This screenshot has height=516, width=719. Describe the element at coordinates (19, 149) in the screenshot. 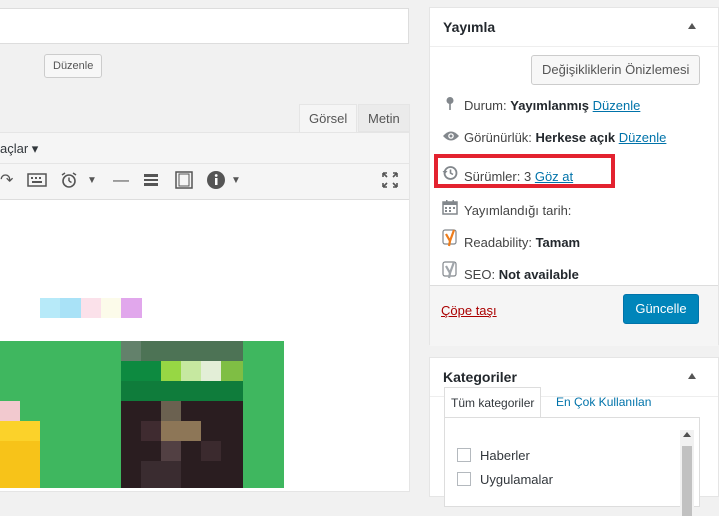

I see `tools-dropdown: açlar ▾` at that location.